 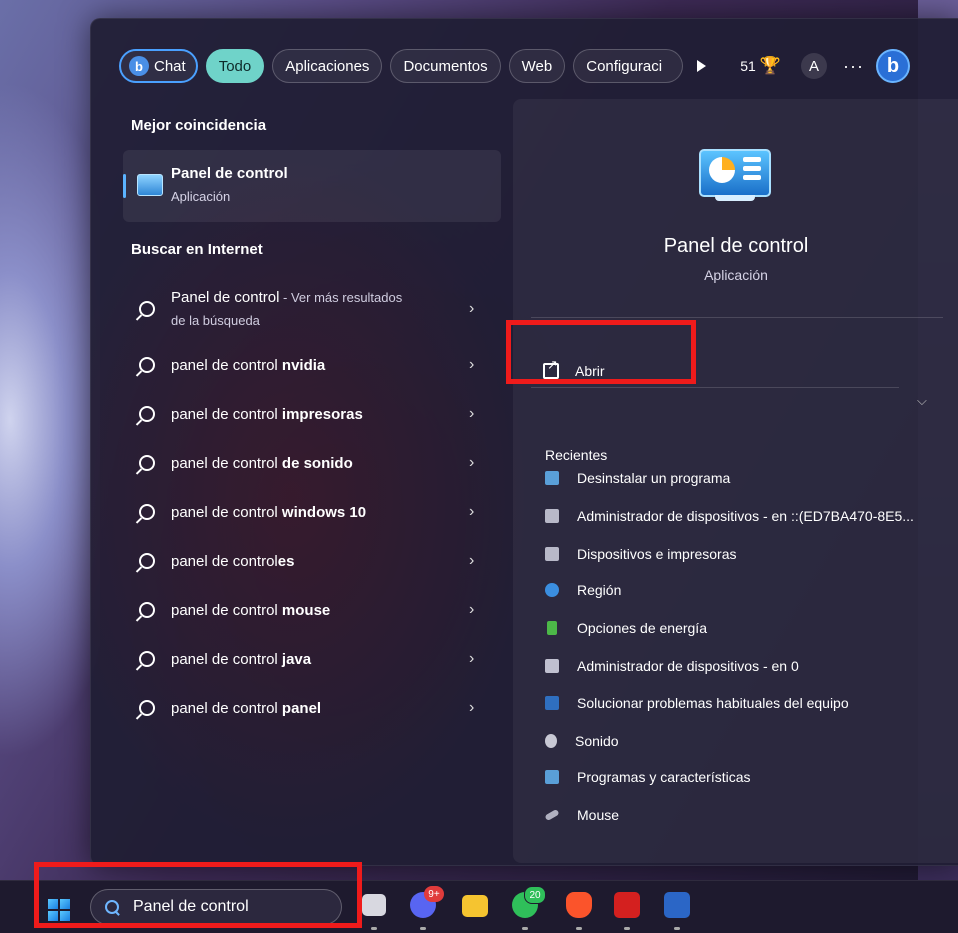 What do you see at coordinates (552, 554) in the screenshot?
I see `devices-printers-icon` at bounding box center [552, 554].